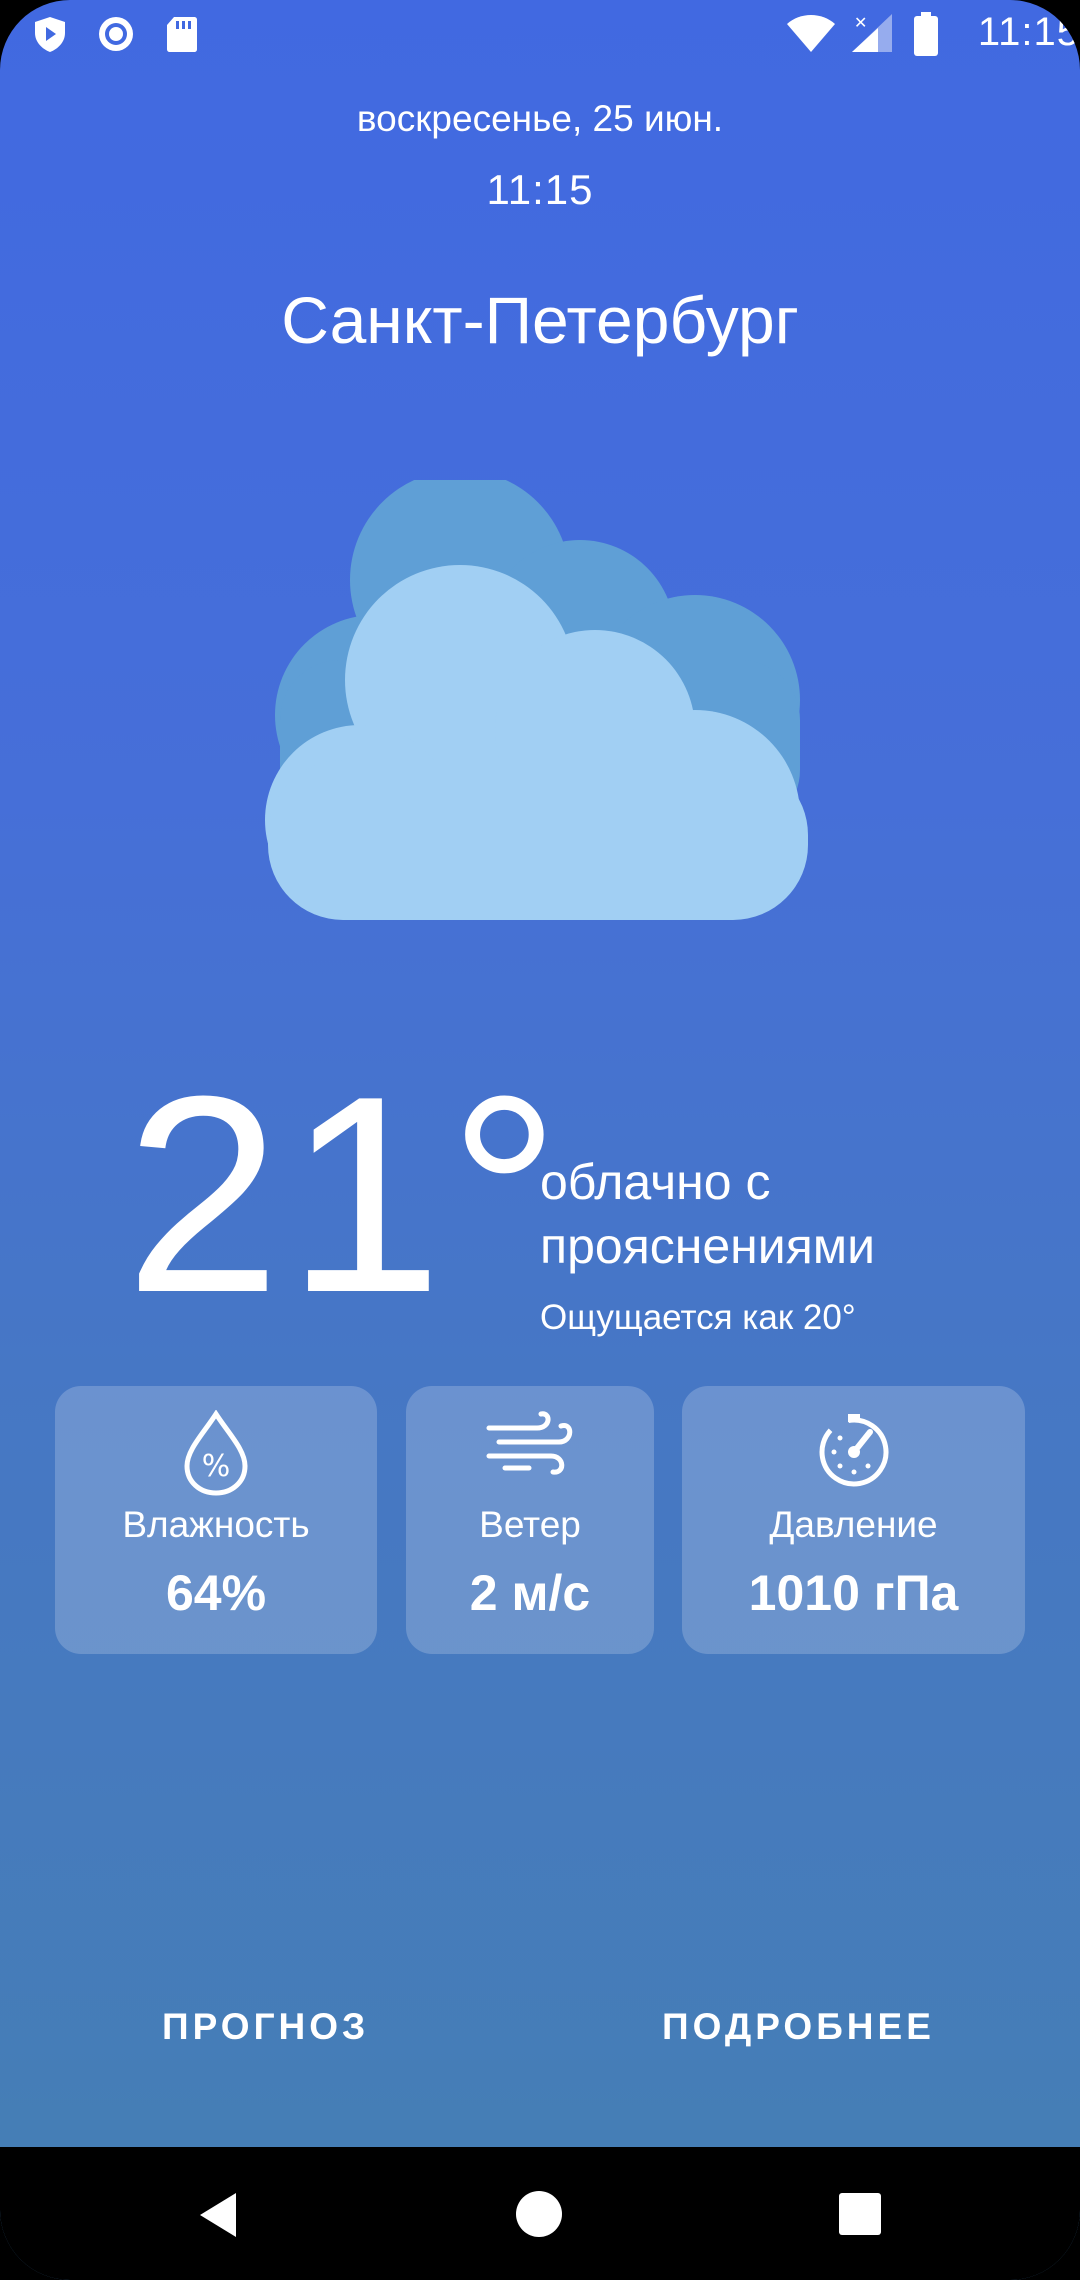 This screenshot has height=2280, width=1080. What do you see at coordinates (216, 1524) in the screenshot?
I see `humidity-label: Влажность` at bounding box center [216, 1524].